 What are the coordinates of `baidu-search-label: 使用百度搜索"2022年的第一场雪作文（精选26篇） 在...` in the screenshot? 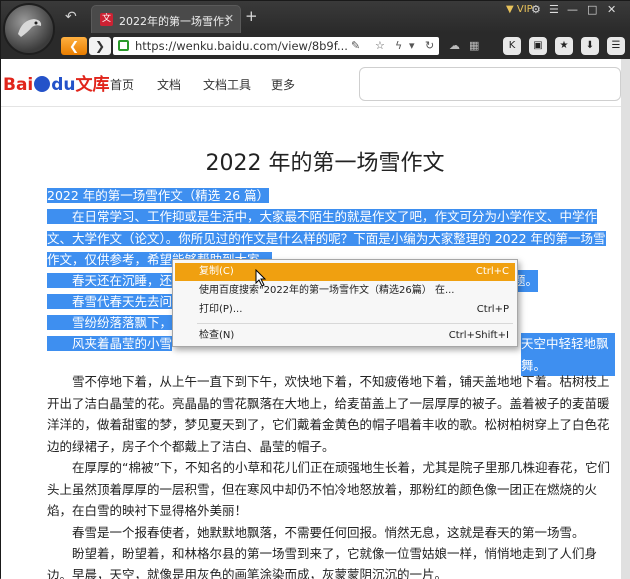 It's located at (327, 290).